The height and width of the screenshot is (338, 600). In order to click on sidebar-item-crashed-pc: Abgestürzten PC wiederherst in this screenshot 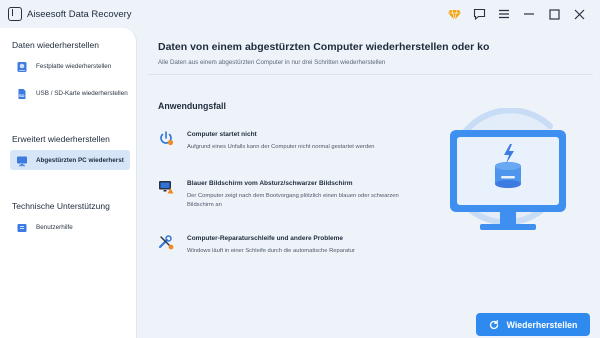, I will do `click(70, 160)`.